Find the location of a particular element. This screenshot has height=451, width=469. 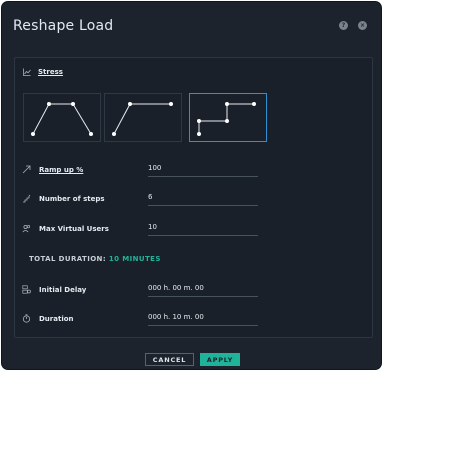

steps-input: 6 is located at coordinates (203, 199).